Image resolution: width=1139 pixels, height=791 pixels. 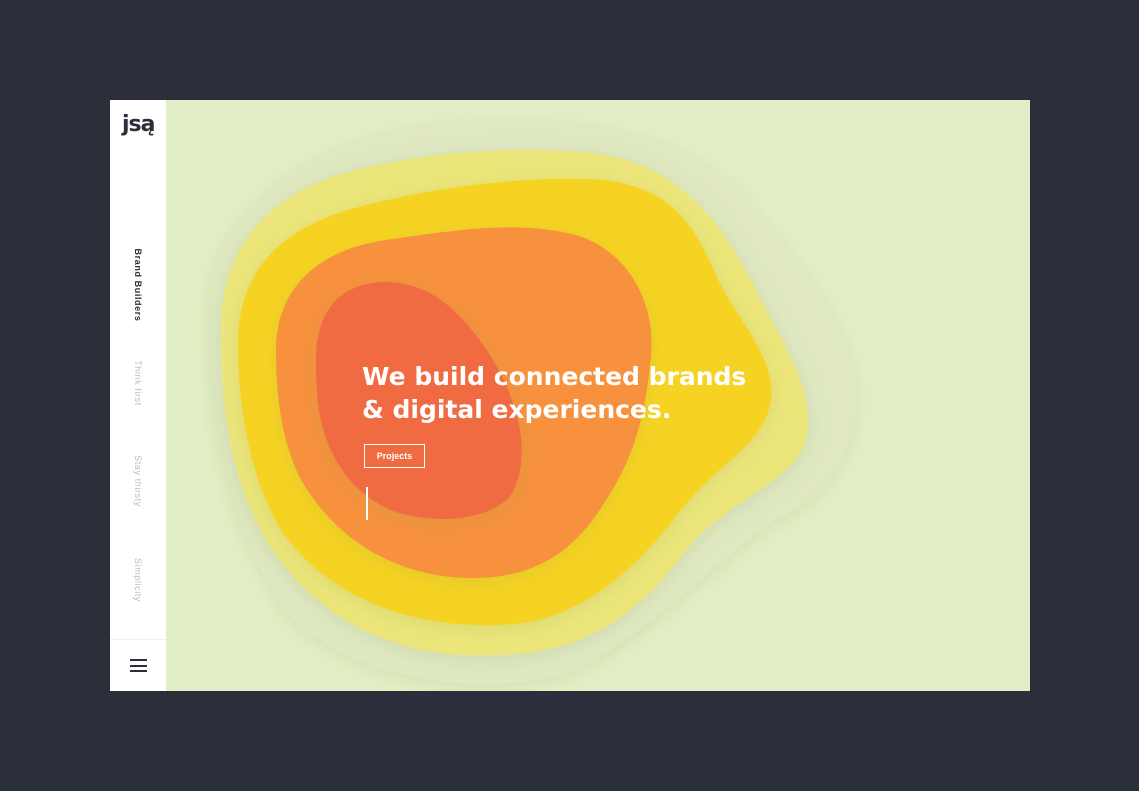 What do you see at coordinates (138, 125) in the screenshot?
I see `logo: jsą` at bounding box center [138, 125].